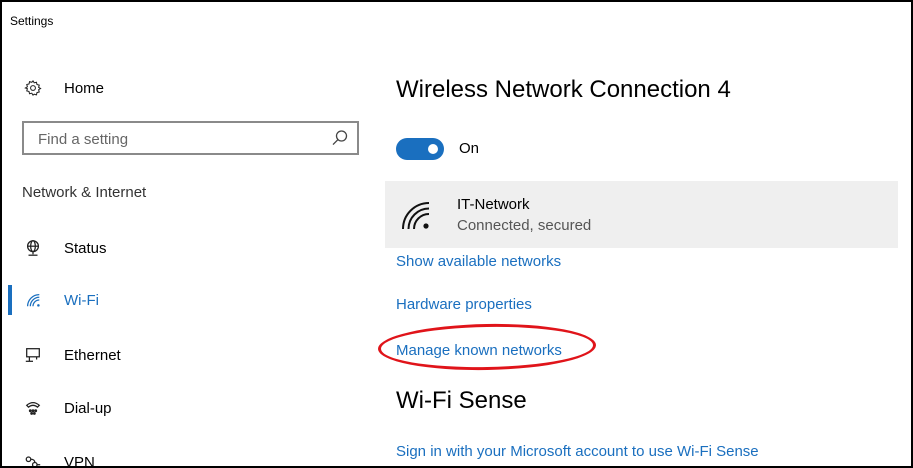 This screenshot has width=913, height=468. I want to click on hardware-properties-link: Hardware properties, so click(464, 304).